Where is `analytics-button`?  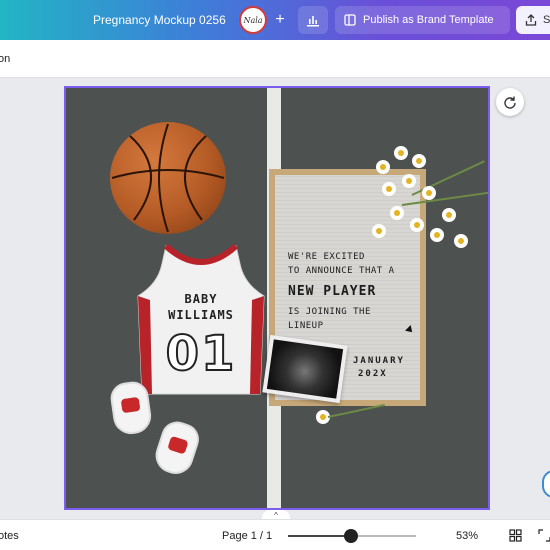
analytics-button is located at coordinates (313, 20).